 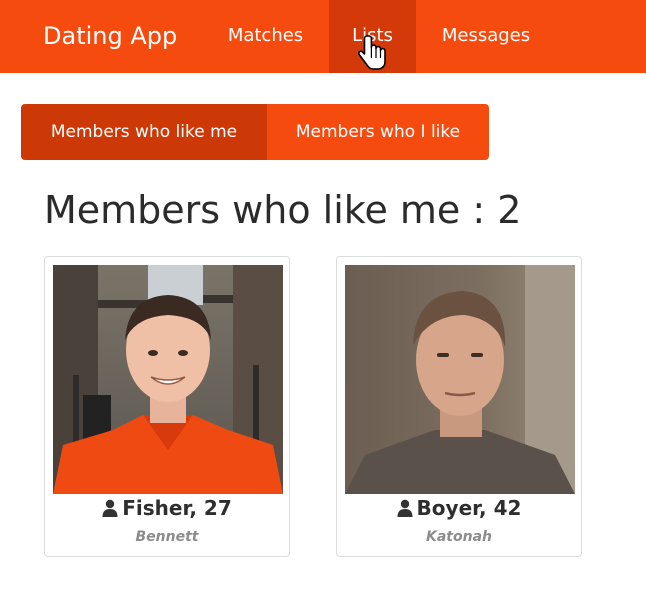 I want to click on members-who-like-me-button: Members who like me, so click(x=144, y=132).